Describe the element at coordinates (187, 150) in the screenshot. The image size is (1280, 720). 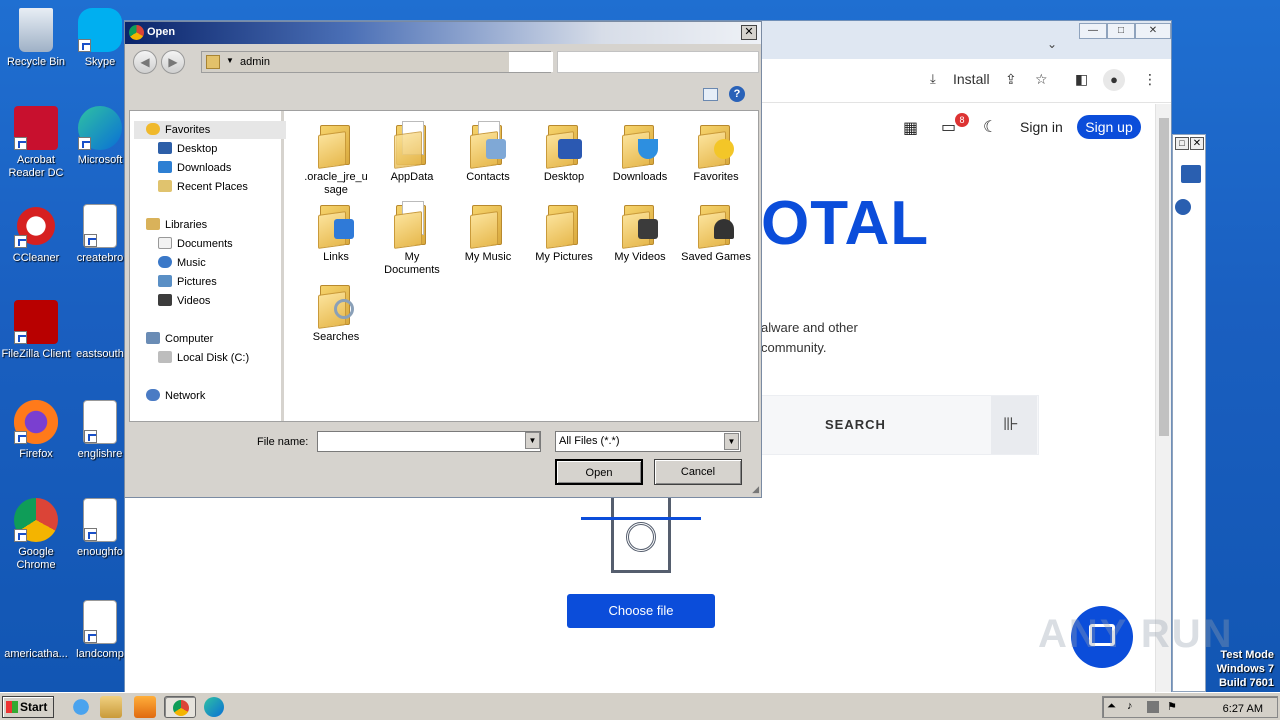
I see `nav-desktop: Desktop` at that location.